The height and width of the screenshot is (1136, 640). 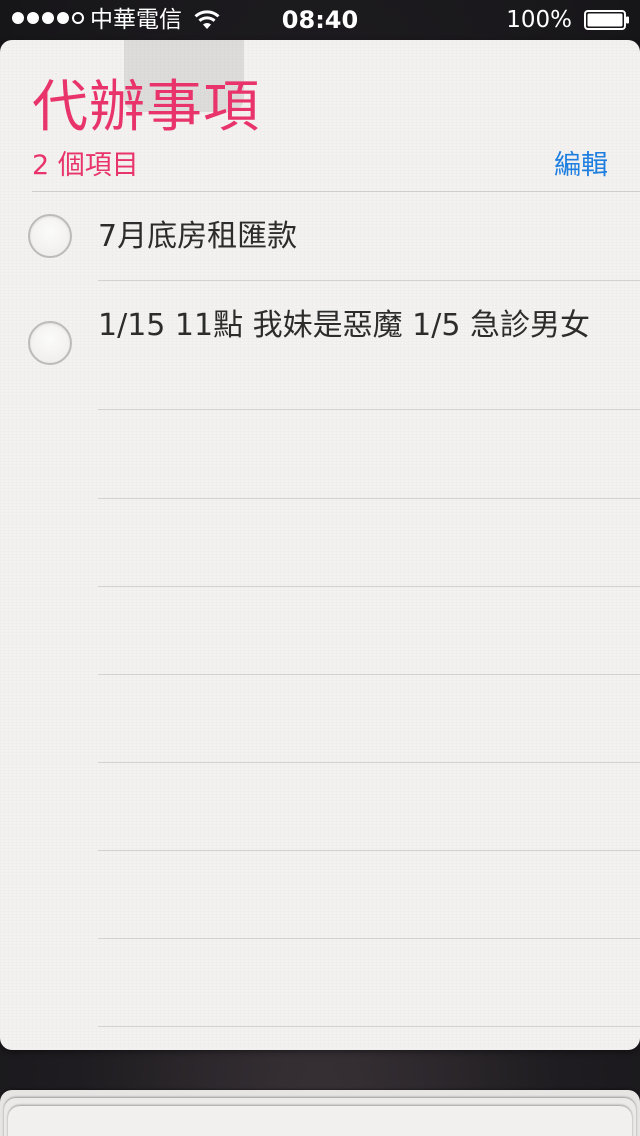 I want to click on edit-button: 編輯, so click(x=581, y=166).